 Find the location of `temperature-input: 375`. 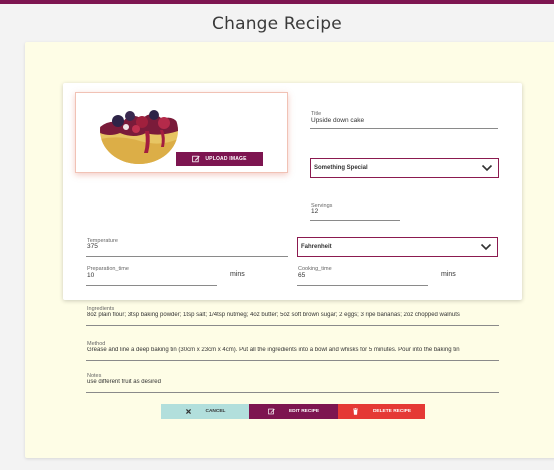

temperature-input: 375 is located at coordinates (187, 246).